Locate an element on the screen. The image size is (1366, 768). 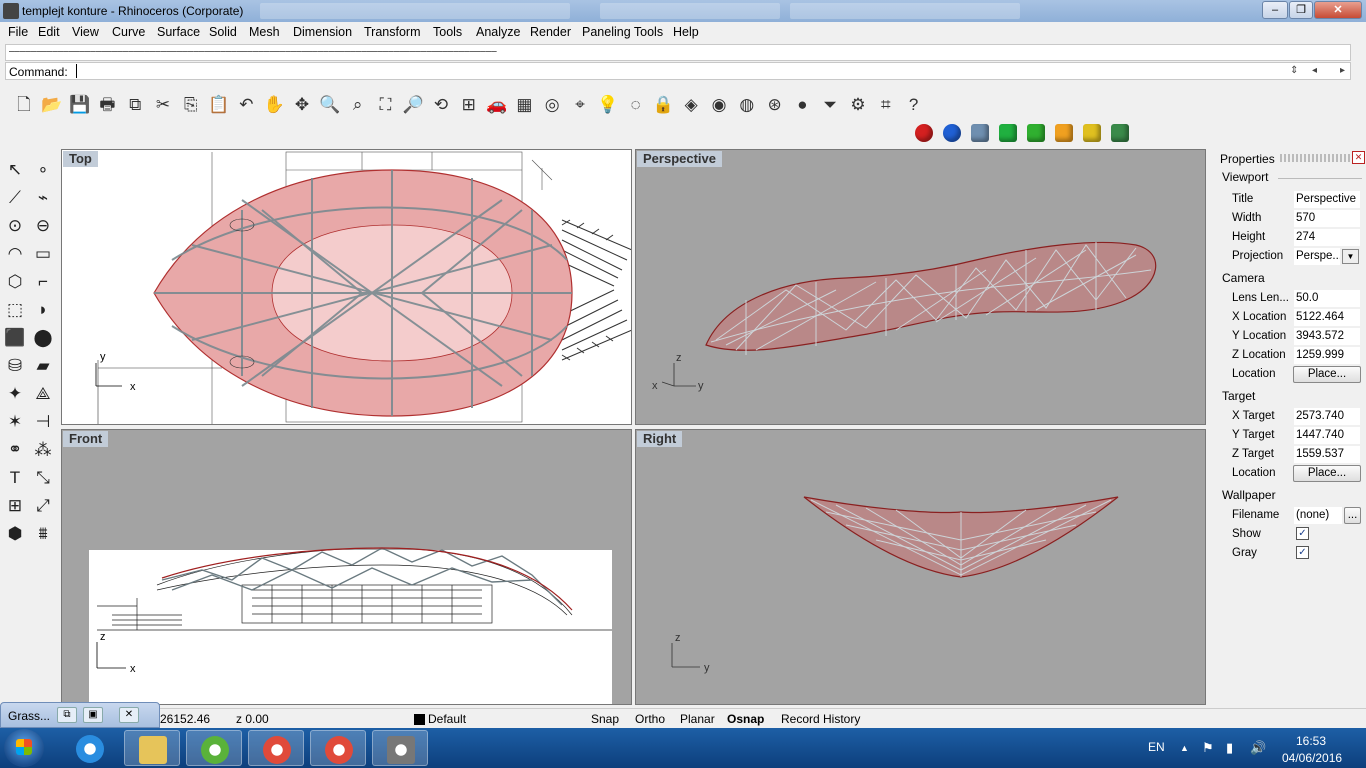
taskbar-chrome is located at coordinates (276, 748).